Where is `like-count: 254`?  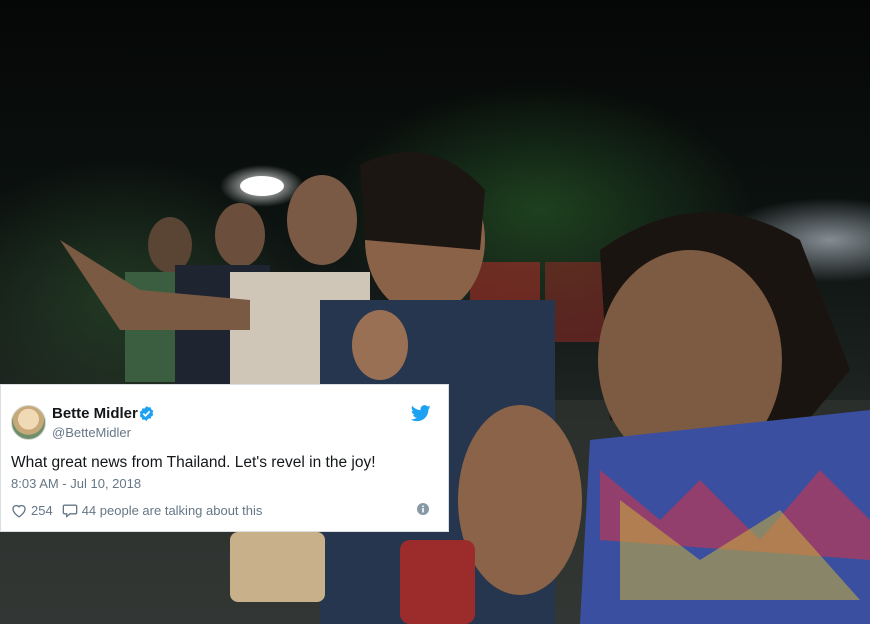
like-count: 254 is located at coordinates (42, 510).